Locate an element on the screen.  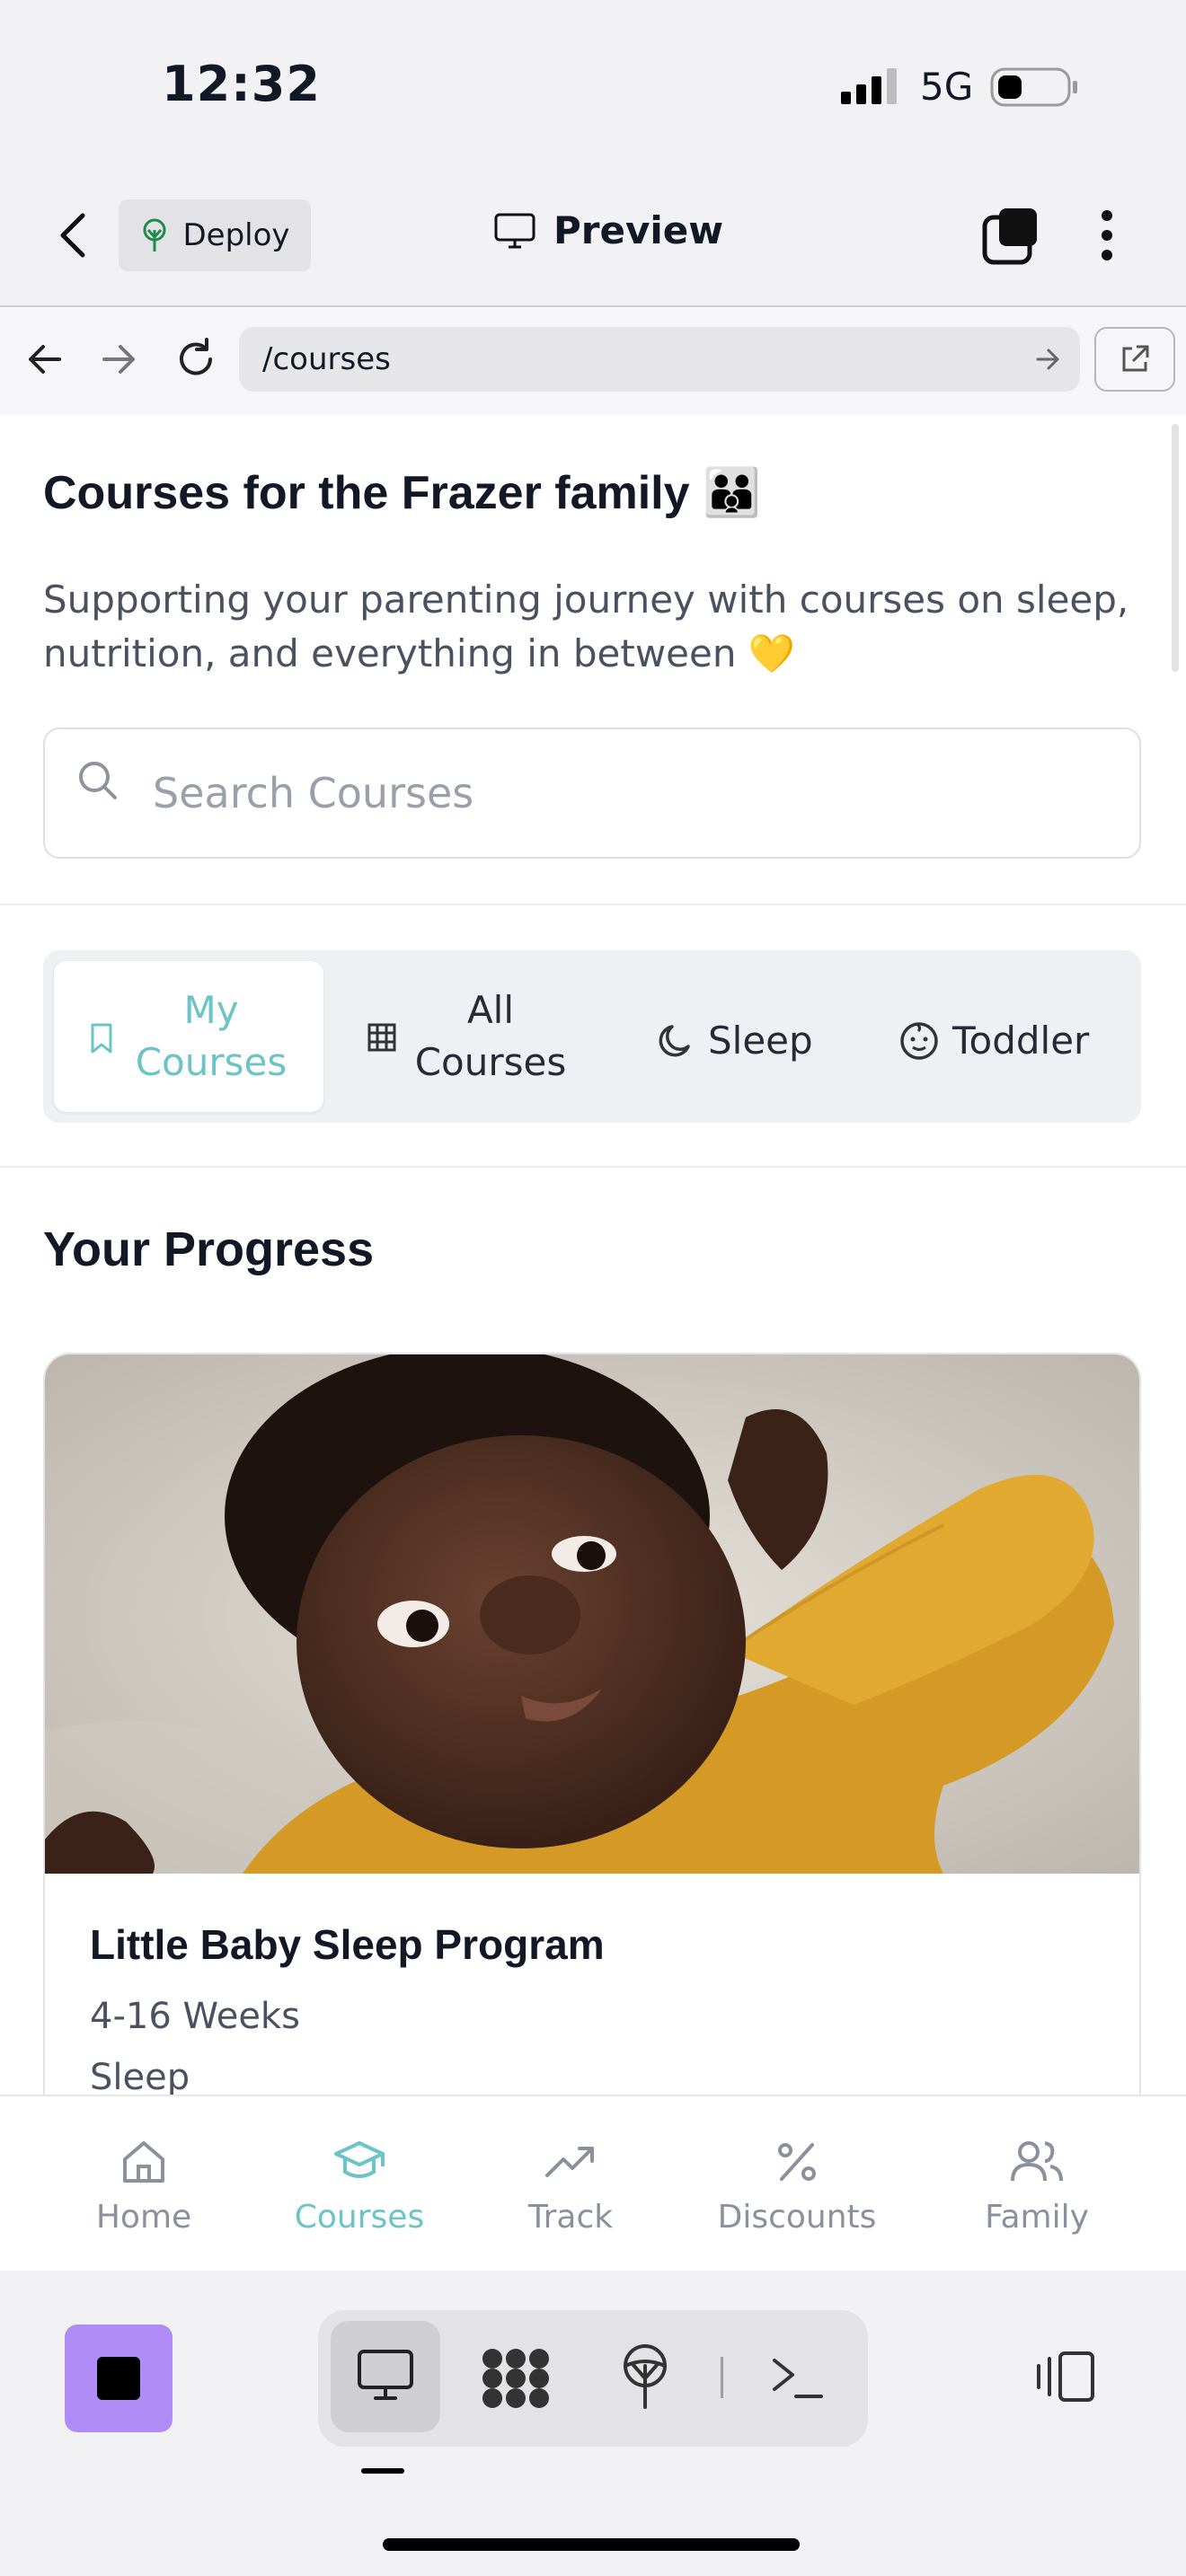
trending-up-icon is located at coordinates (570, 2162).